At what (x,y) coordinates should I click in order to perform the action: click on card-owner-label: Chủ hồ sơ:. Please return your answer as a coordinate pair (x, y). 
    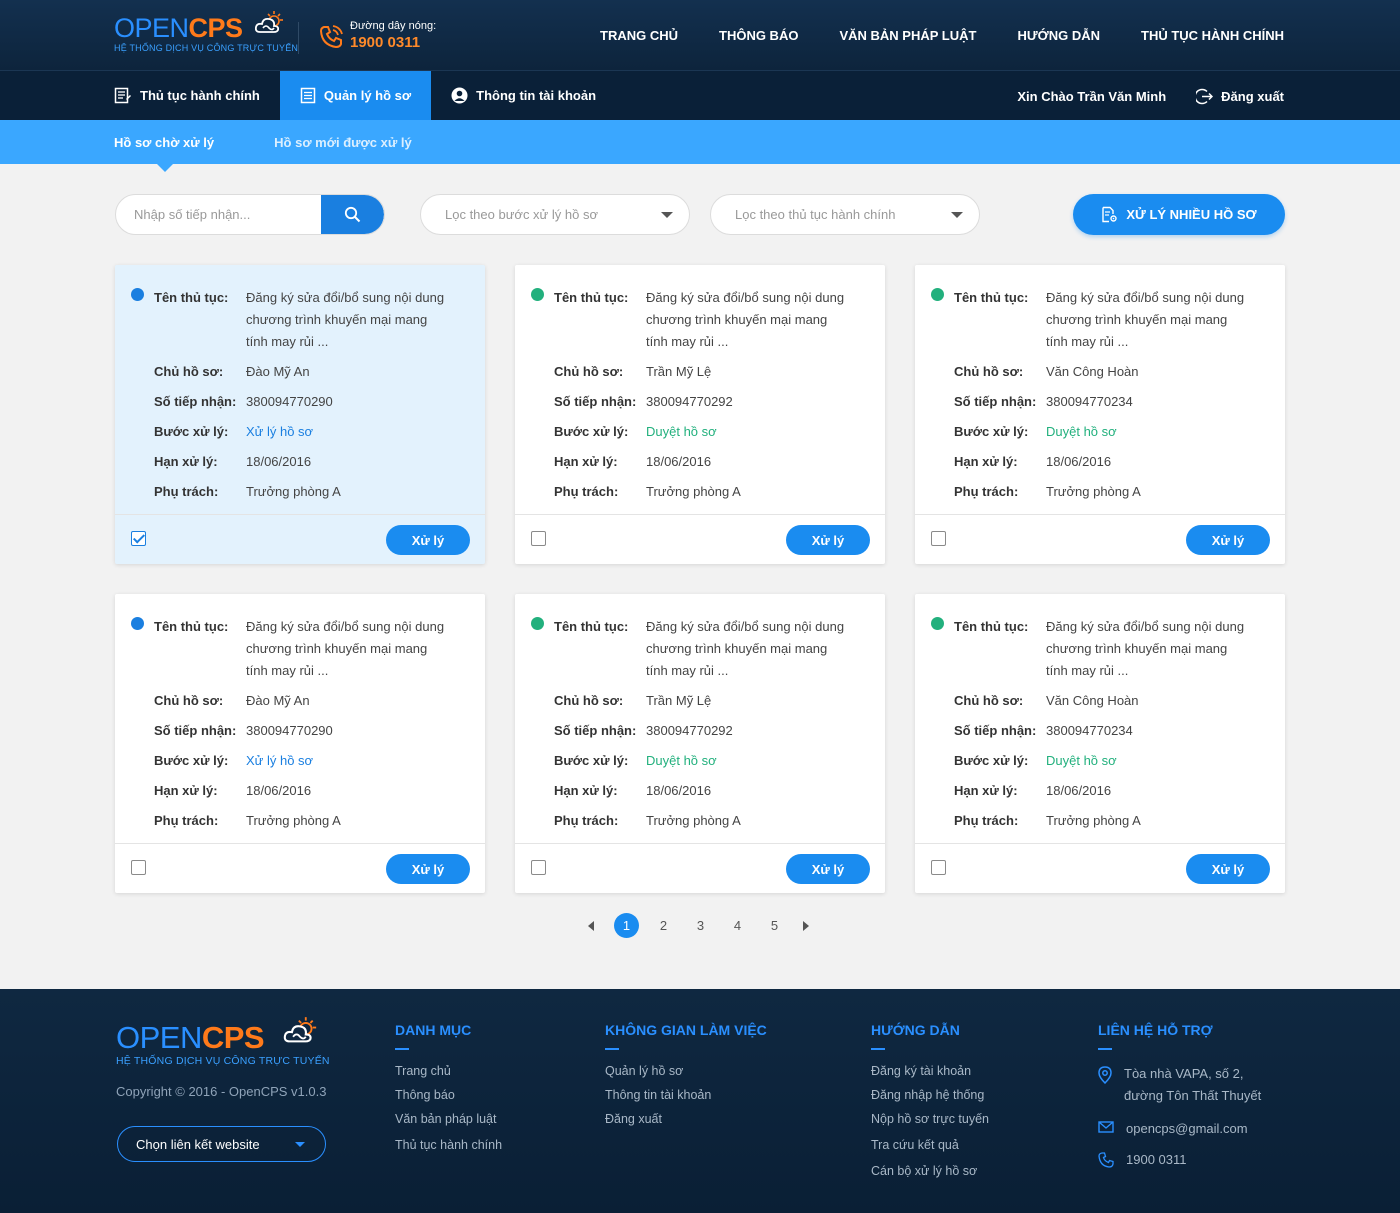
    Looking at the image, I should click on (189, 700).